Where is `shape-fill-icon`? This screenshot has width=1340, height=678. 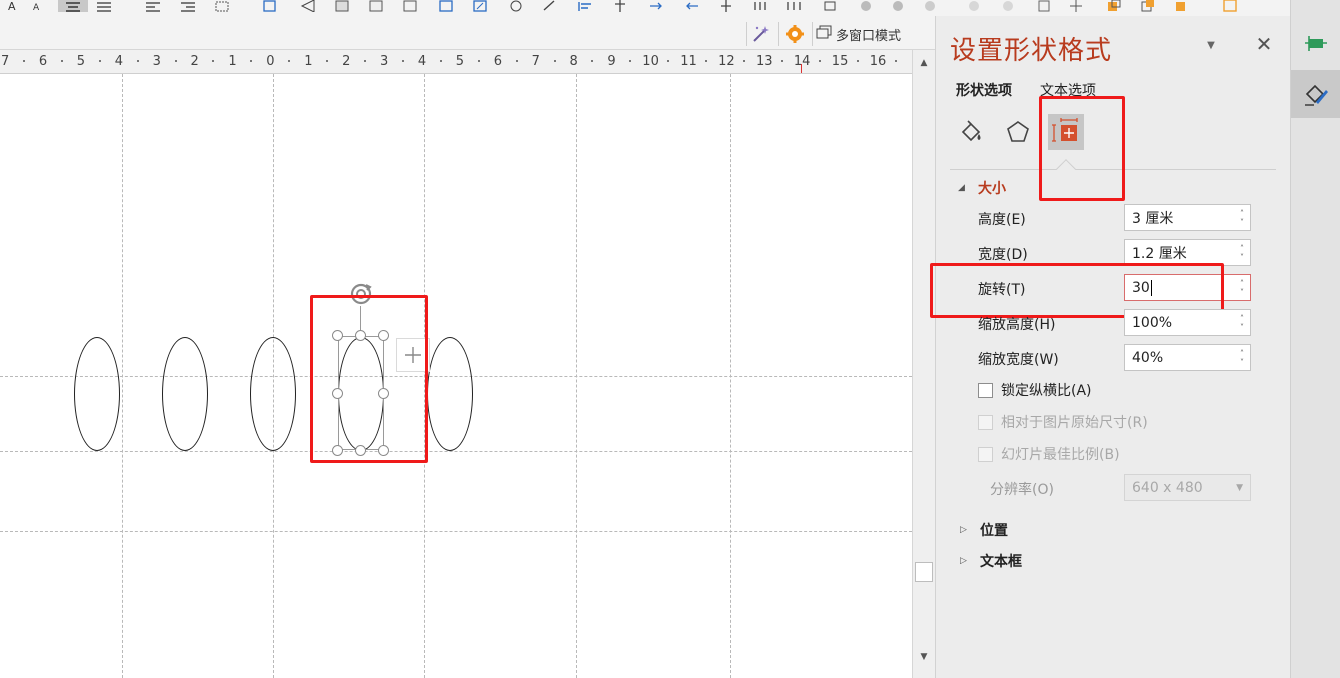 shape-fill-icon is located at coordinates (866, 6).